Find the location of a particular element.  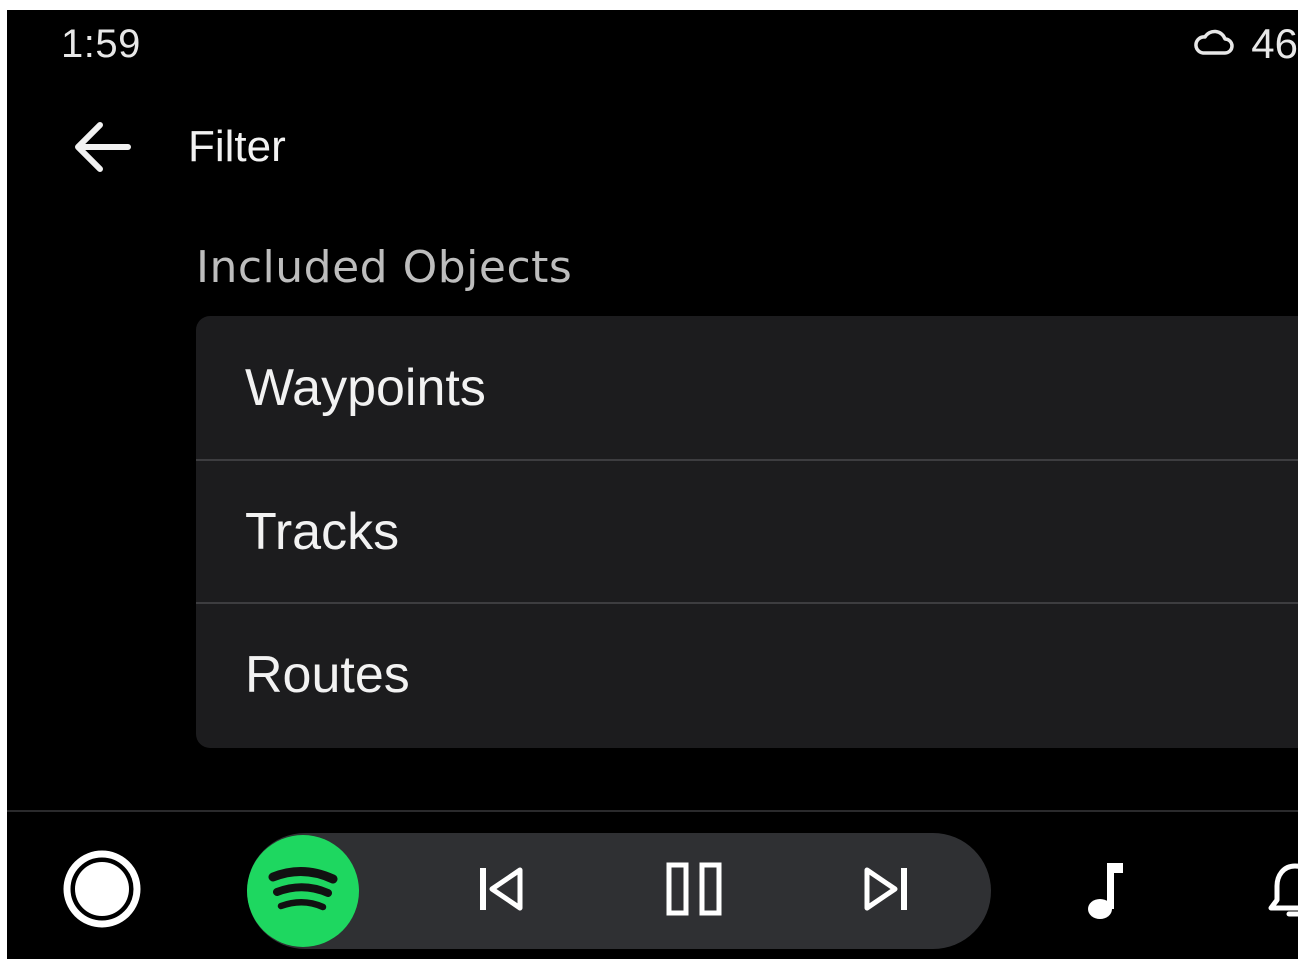

list-item-waypoints: Waypoints is located at coordinates (747, 387).